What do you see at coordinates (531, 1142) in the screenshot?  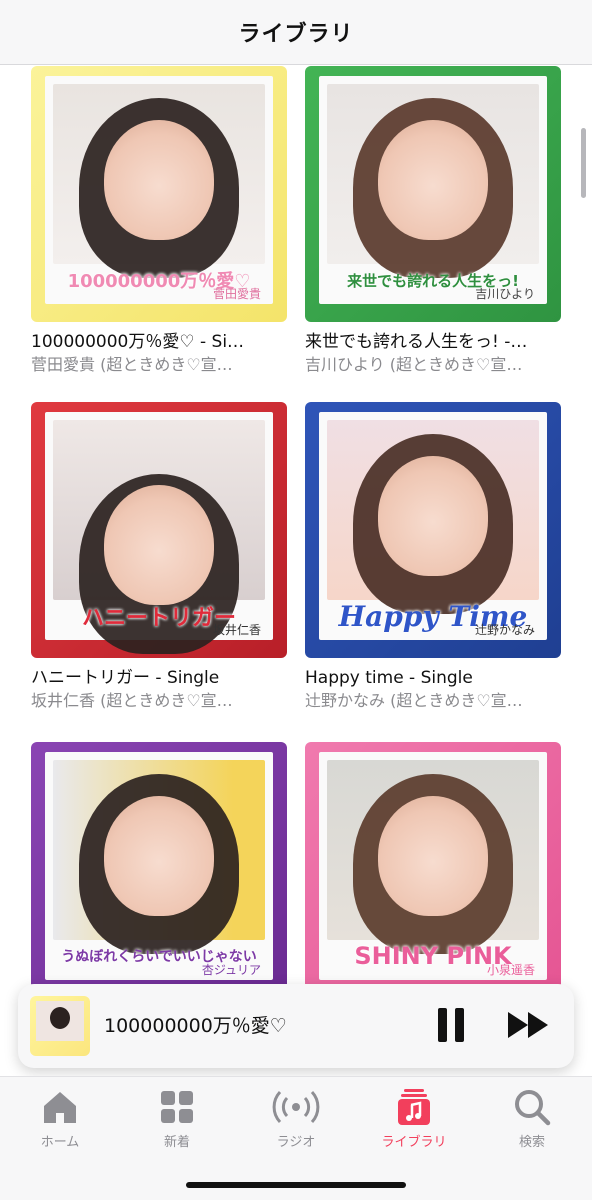 I see `tab-label: 検索` at bounding box center [531, 1142].